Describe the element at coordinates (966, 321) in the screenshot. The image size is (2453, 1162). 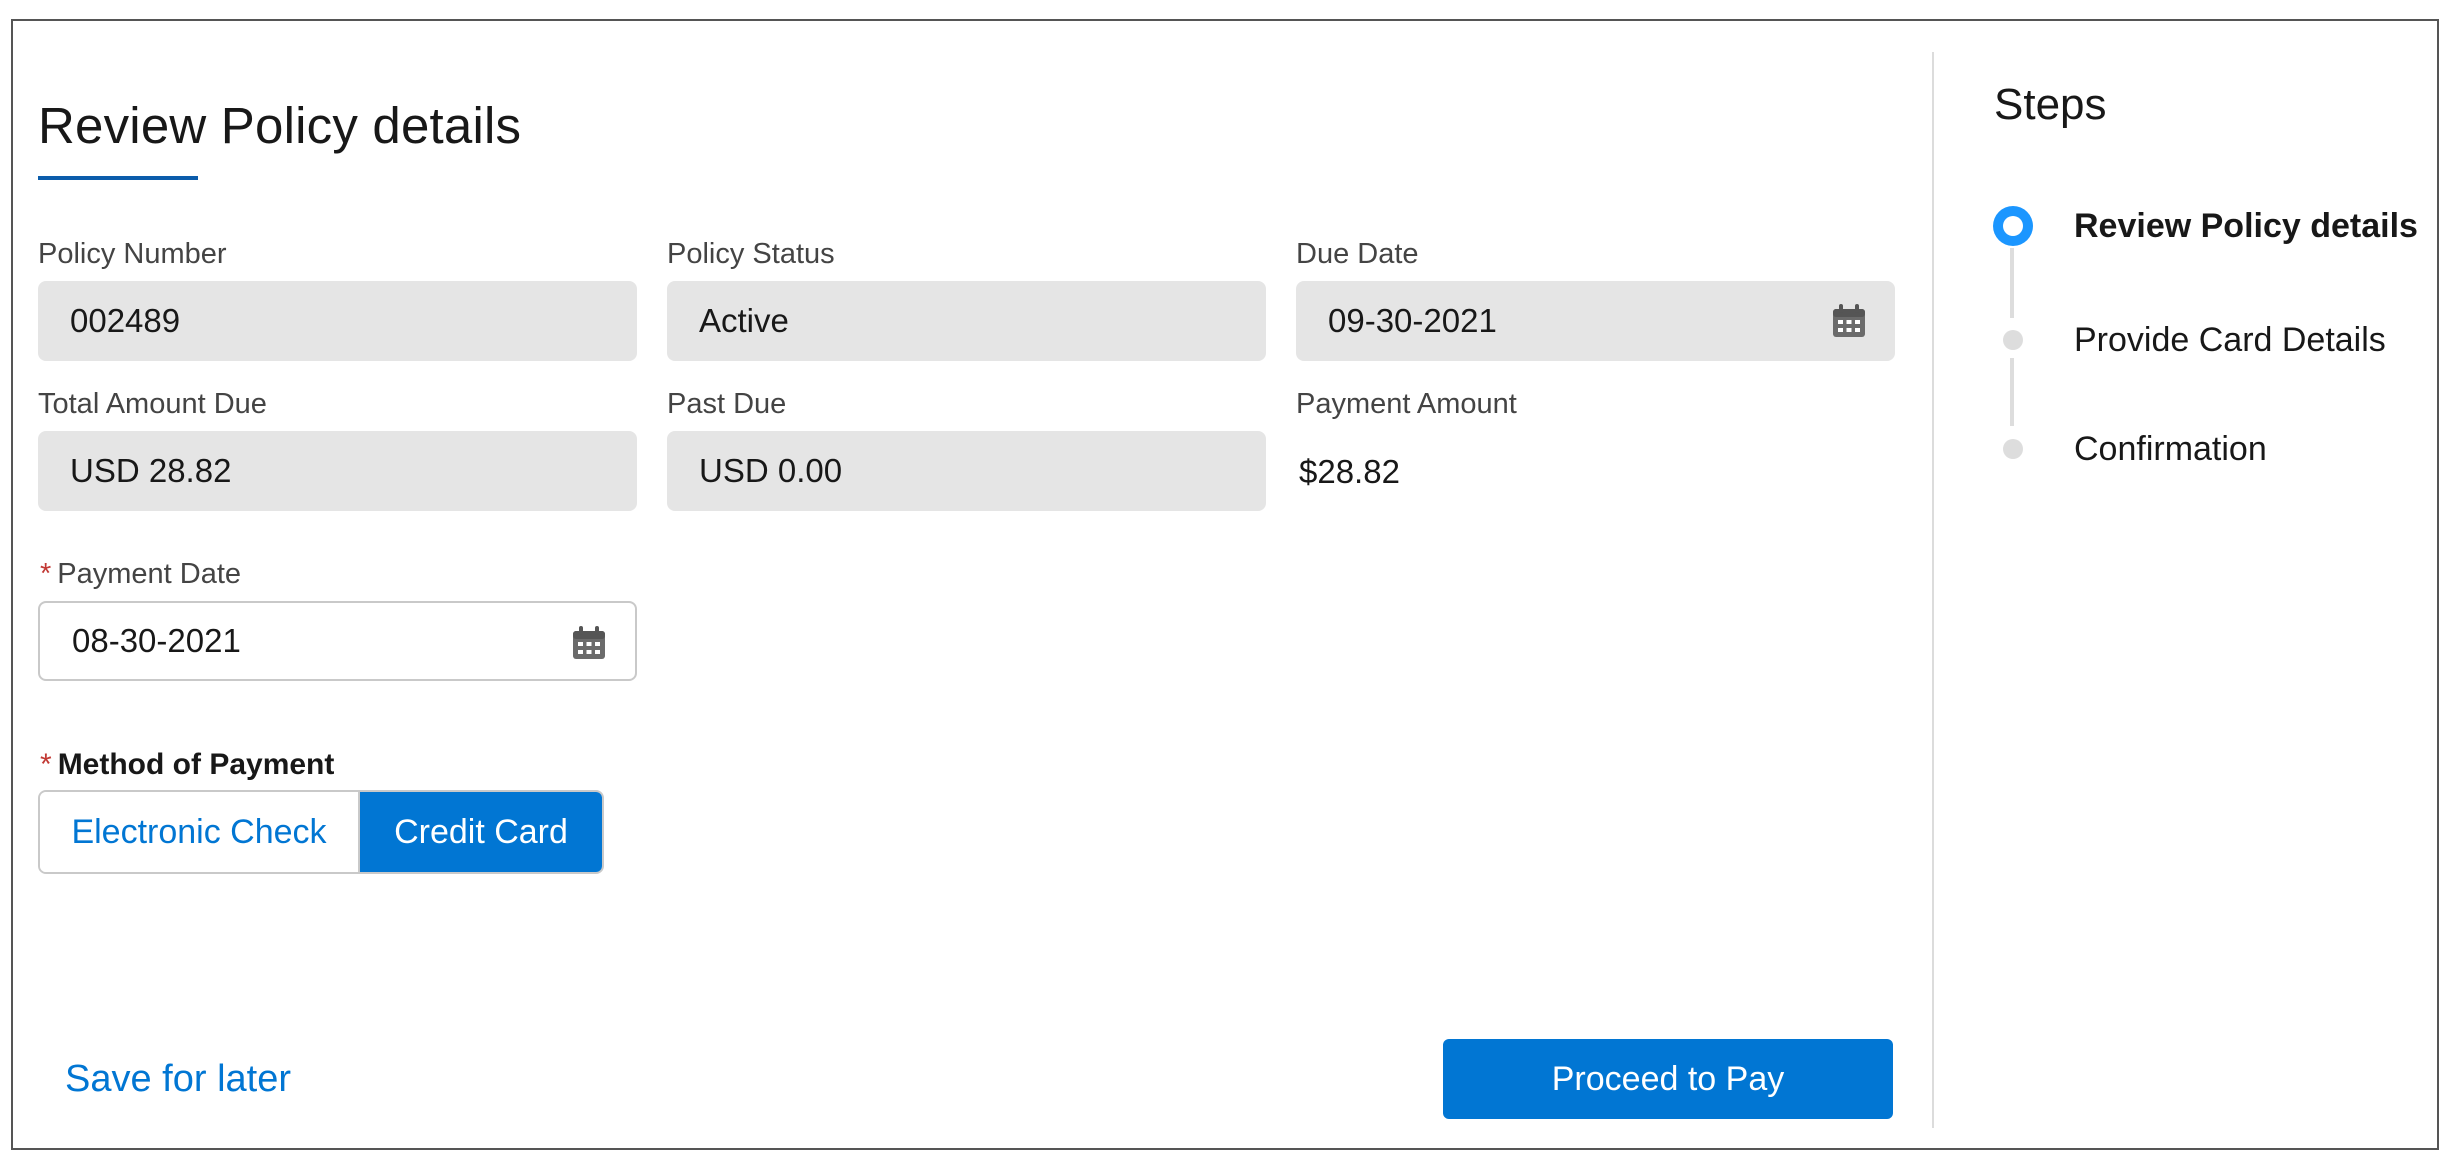
I see `policy-status-field: Active` at that location.